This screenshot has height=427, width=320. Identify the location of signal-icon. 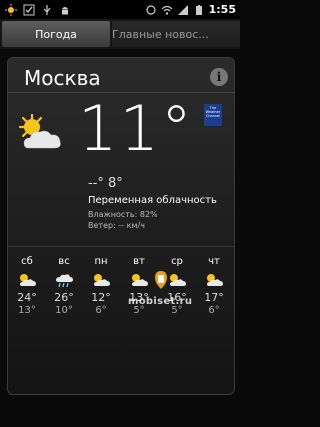
(182, 9).